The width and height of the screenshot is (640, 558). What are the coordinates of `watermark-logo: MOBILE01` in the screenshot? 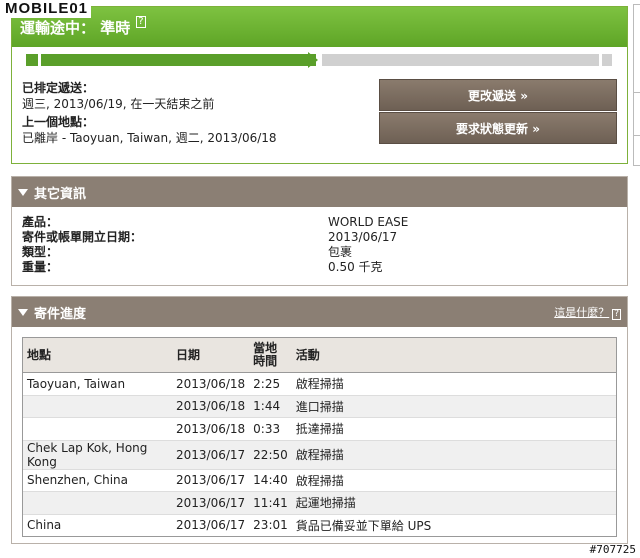 It's located at (47, 9).